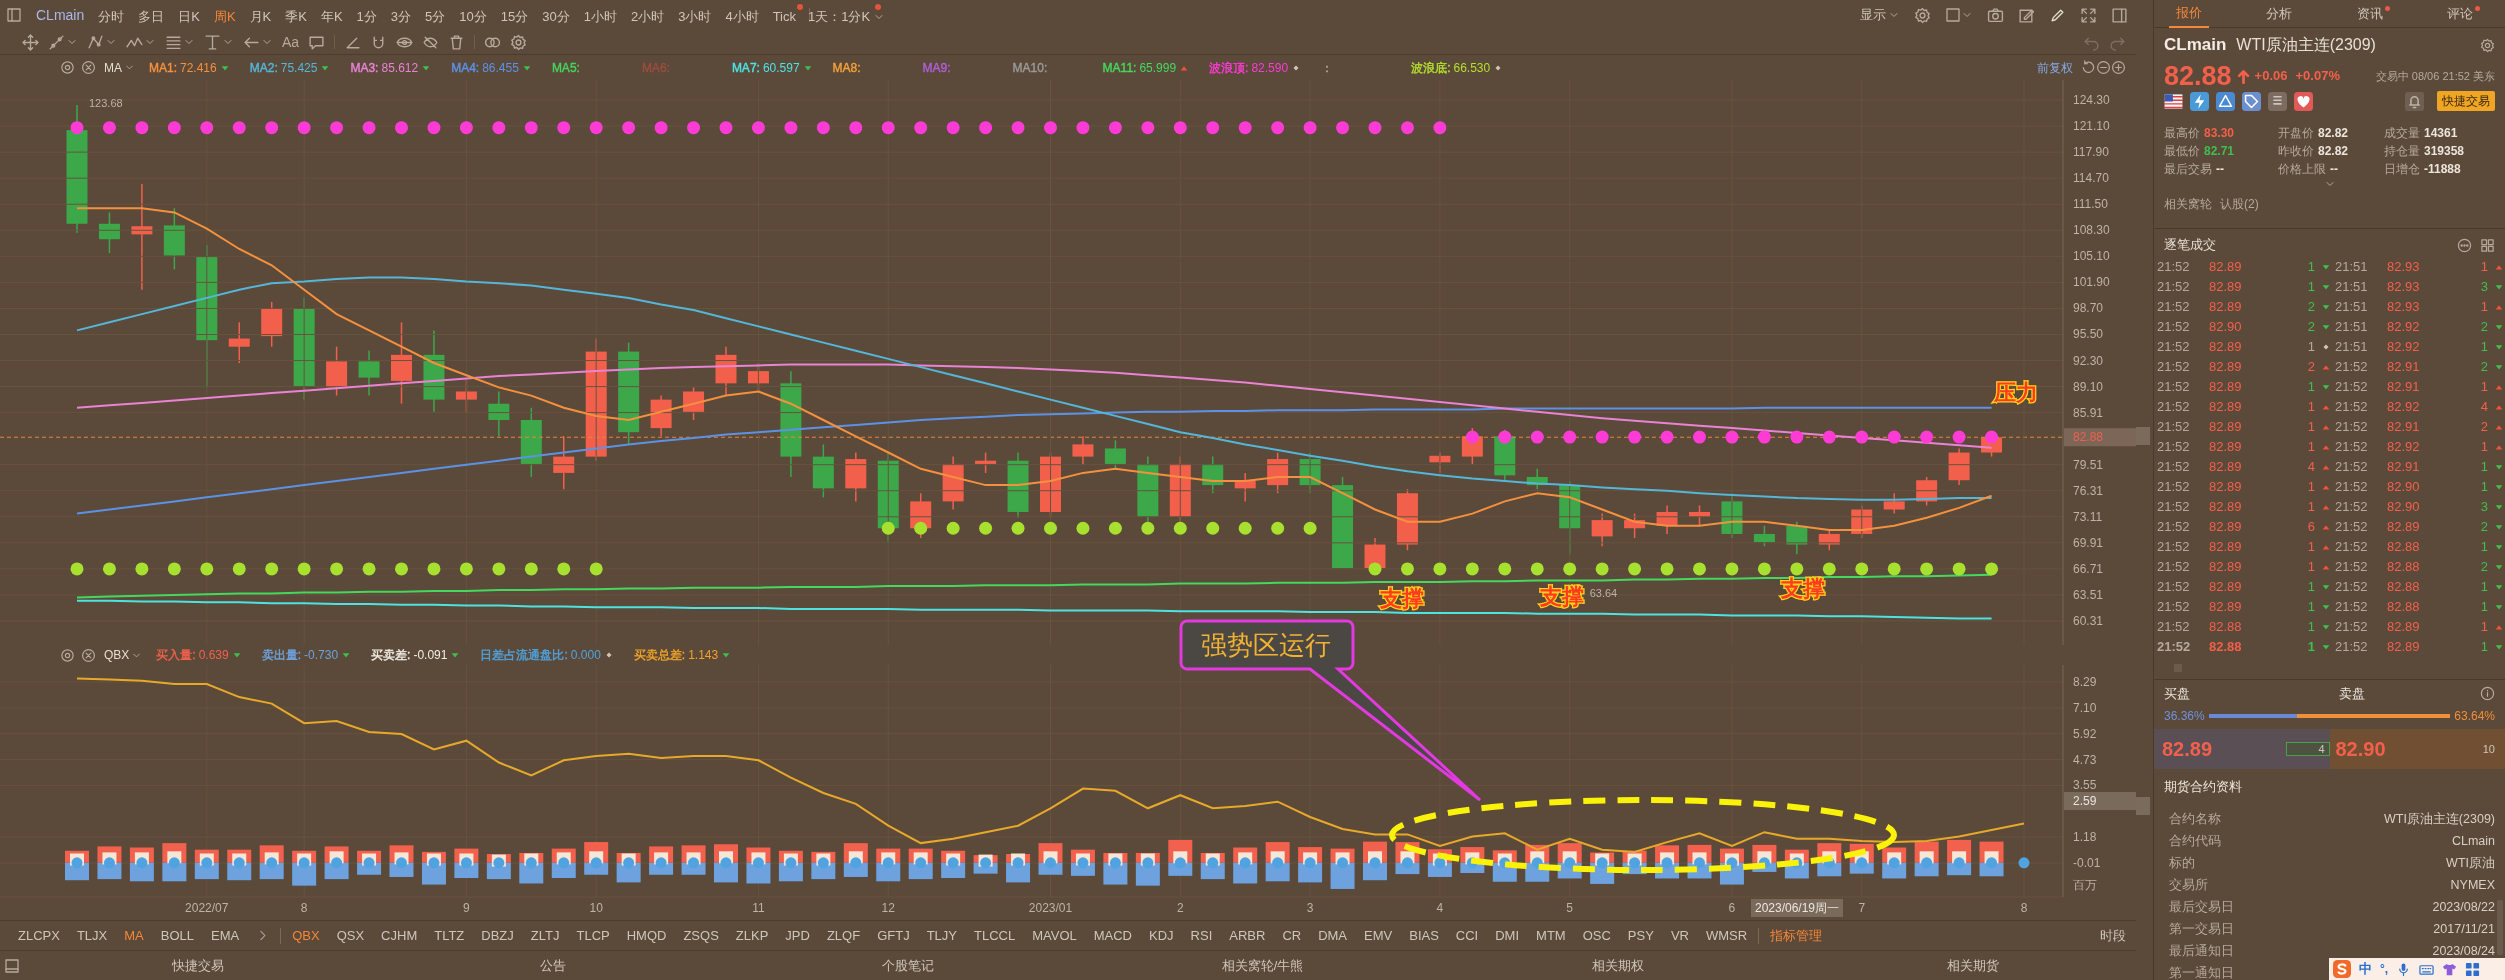  Describe the element at coordinates (2088, 15) in the screenshot. I see `fullscreen-icon` at that location.